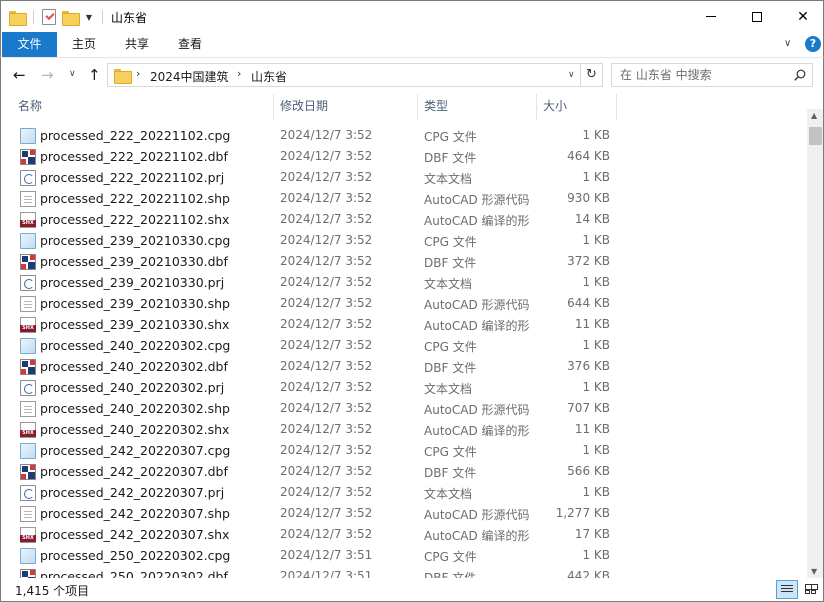 The width and height of the screenshot is (824, 602). Describe the element at coordinates (28, 367) in the screenshot. I see `dbf-file-icon` at that location.